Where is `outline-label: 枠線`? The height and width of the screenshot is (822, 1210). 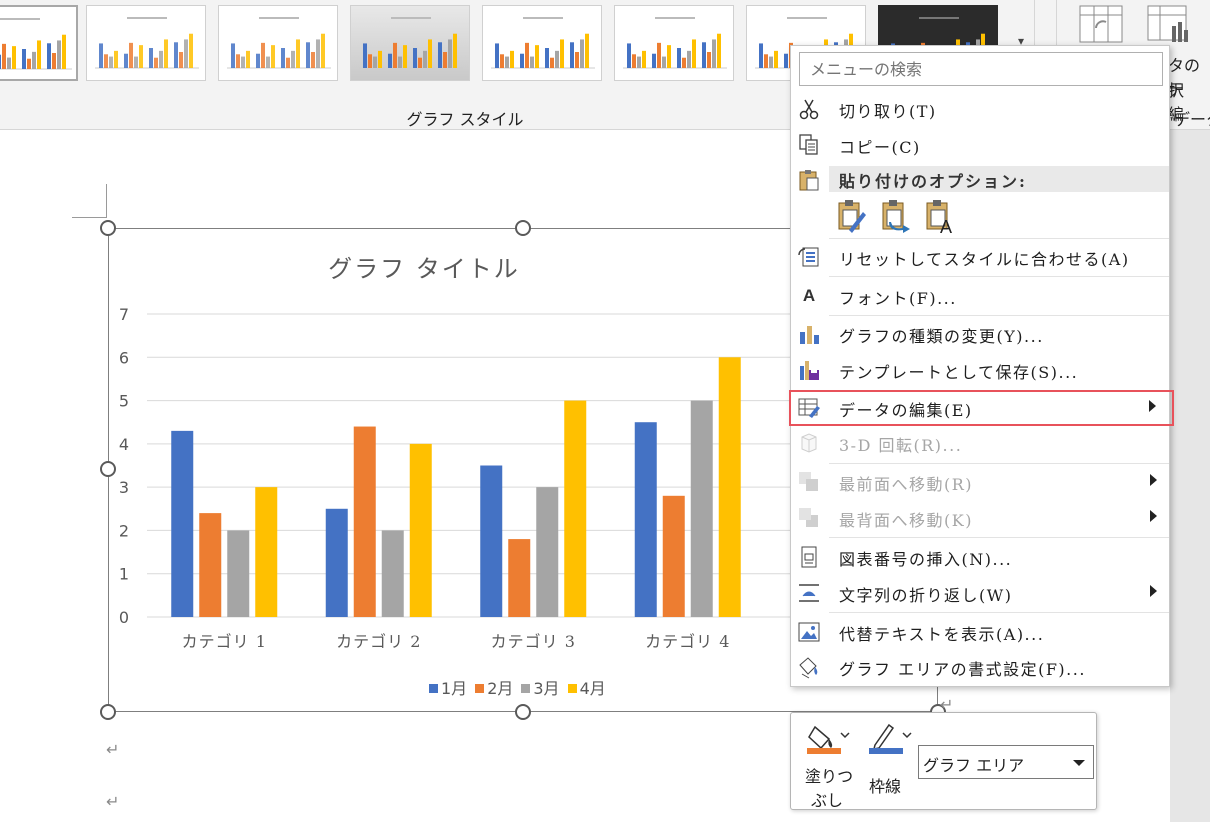
outline-label: 枠線 is located at coordinates (885, 786).